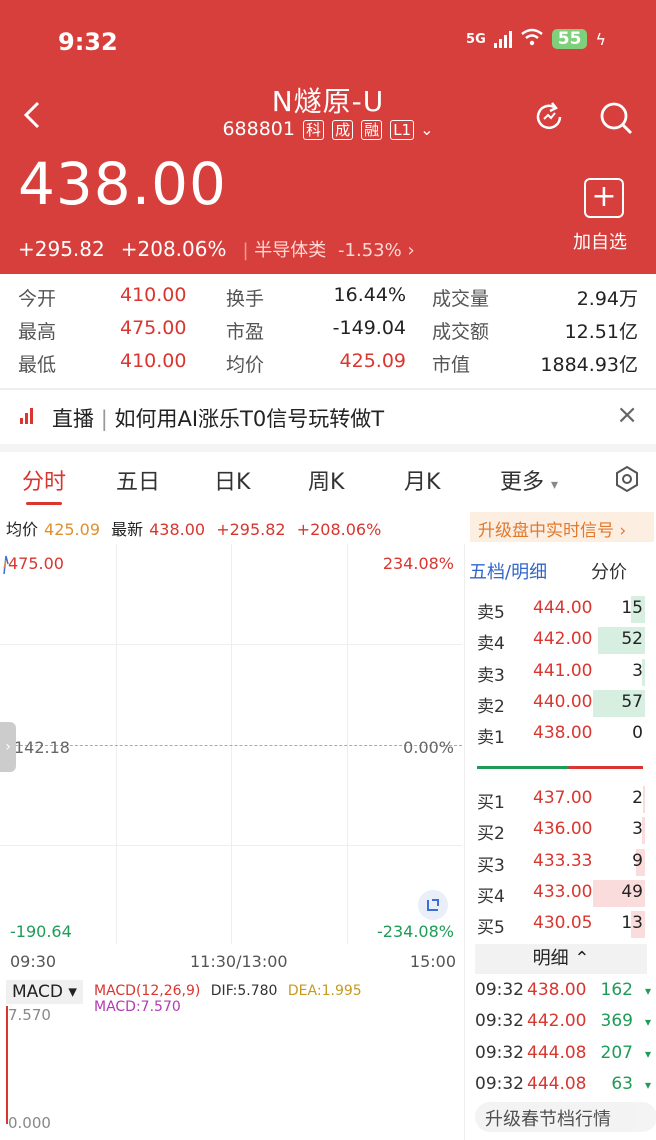 The image size is (656, 1140). I want to click on add-watchlist-label: 加自选, so click(600, 241).